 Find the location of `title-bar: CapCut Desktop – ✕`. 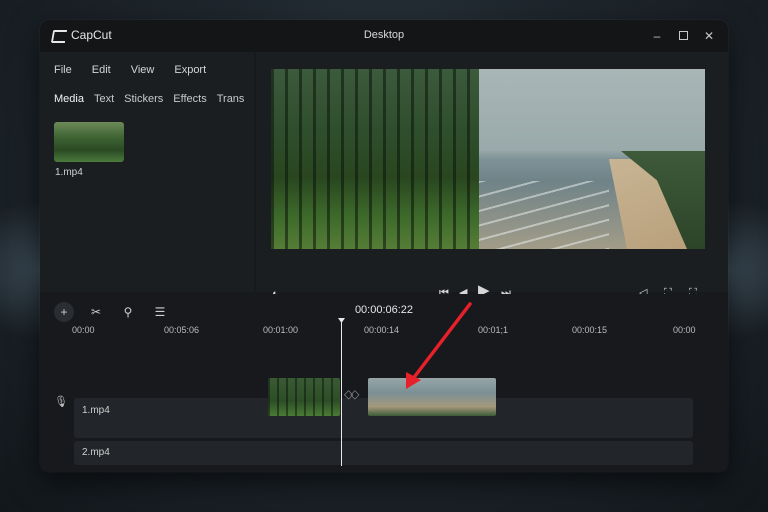

title-bar: CapCut Desktop – ✕ is located at coordinates (384, 36).